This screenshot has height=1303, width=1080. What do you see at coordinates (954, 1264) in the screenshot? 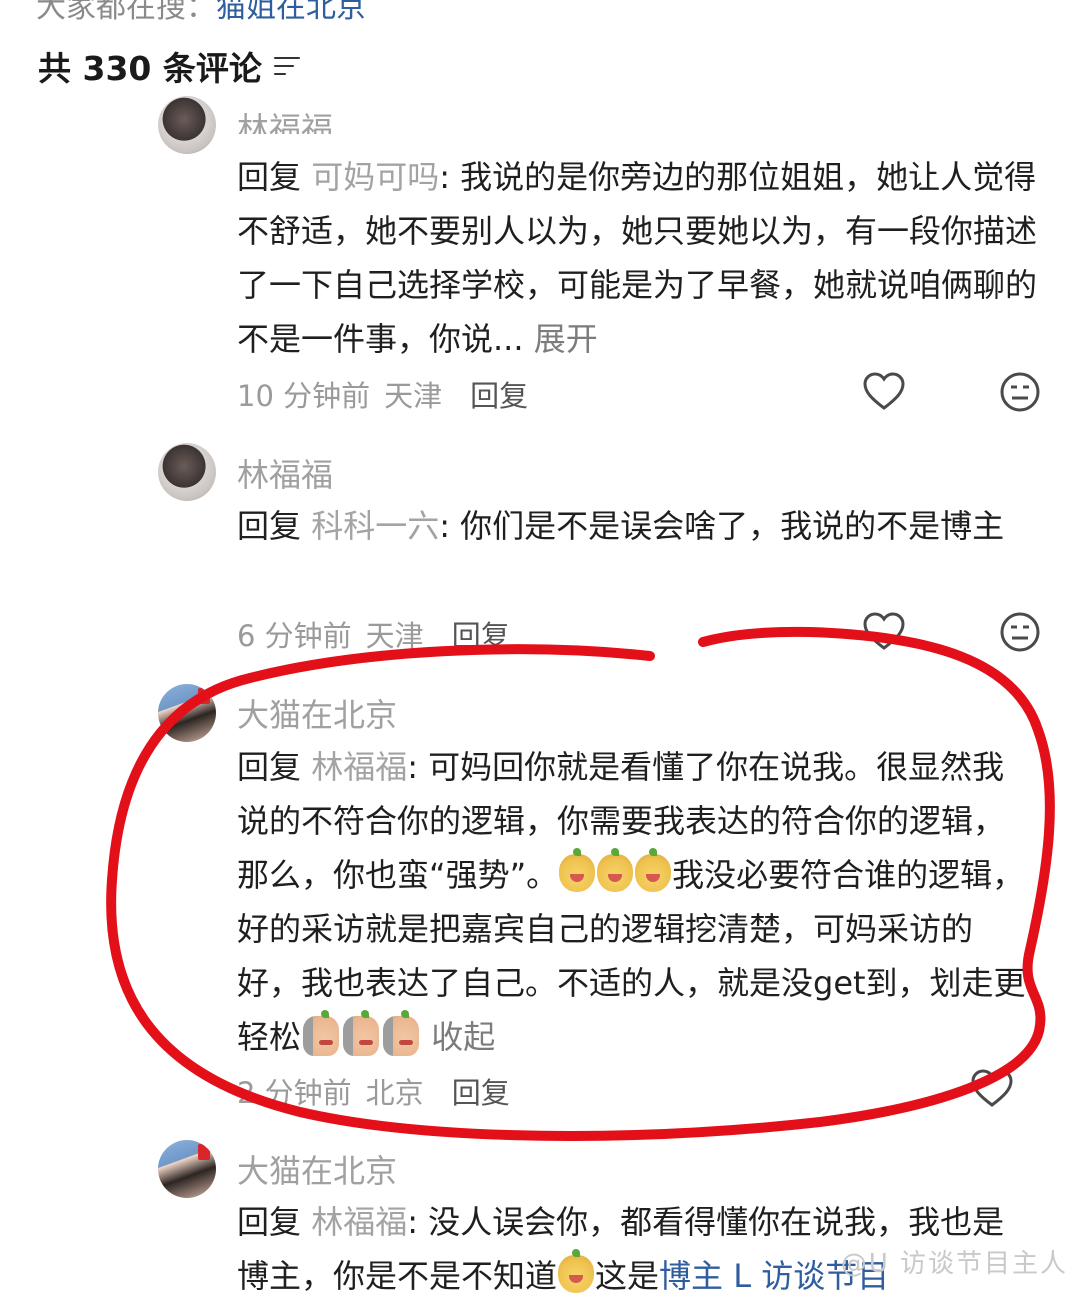
I see `watermark: @U 访谈节目主人` at bounding box center [954, 1264].